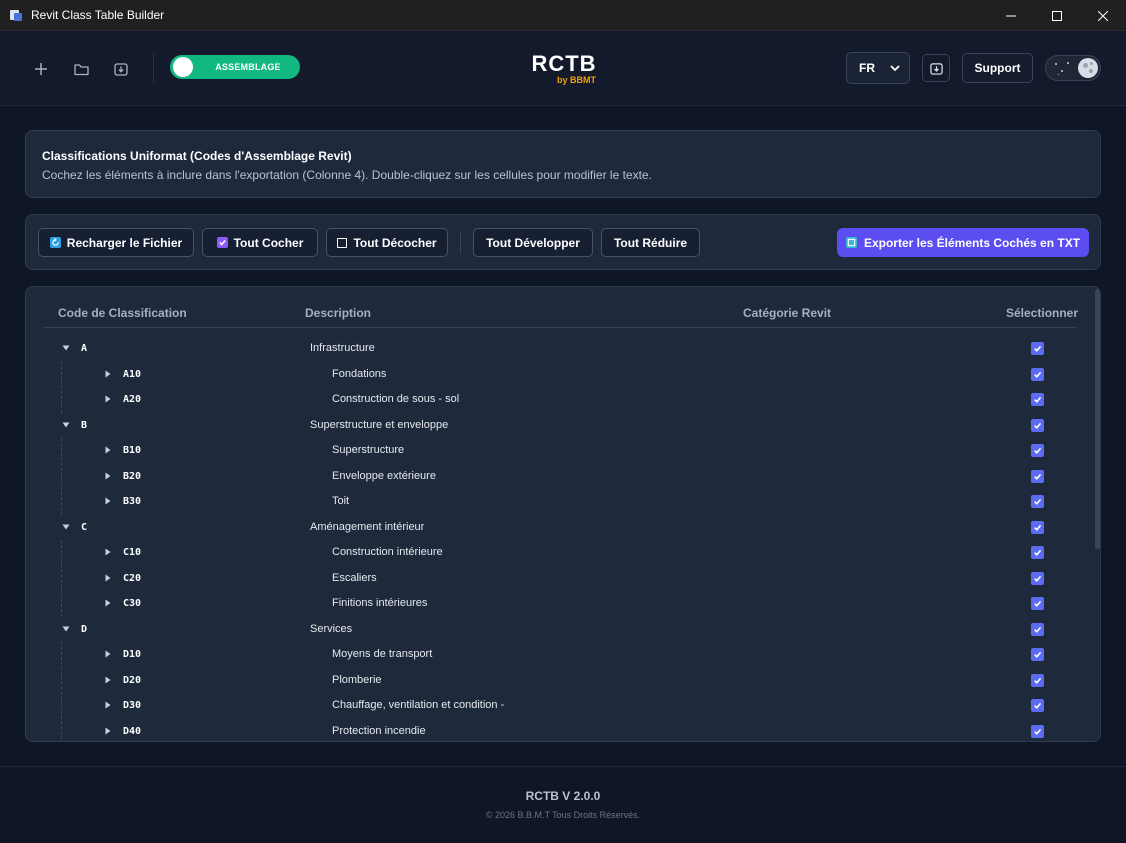 Image resolution: width=1126 pixels, height=843 pixels. I want to click on table-row: D10 Moyens de transport, so click(556, 655).